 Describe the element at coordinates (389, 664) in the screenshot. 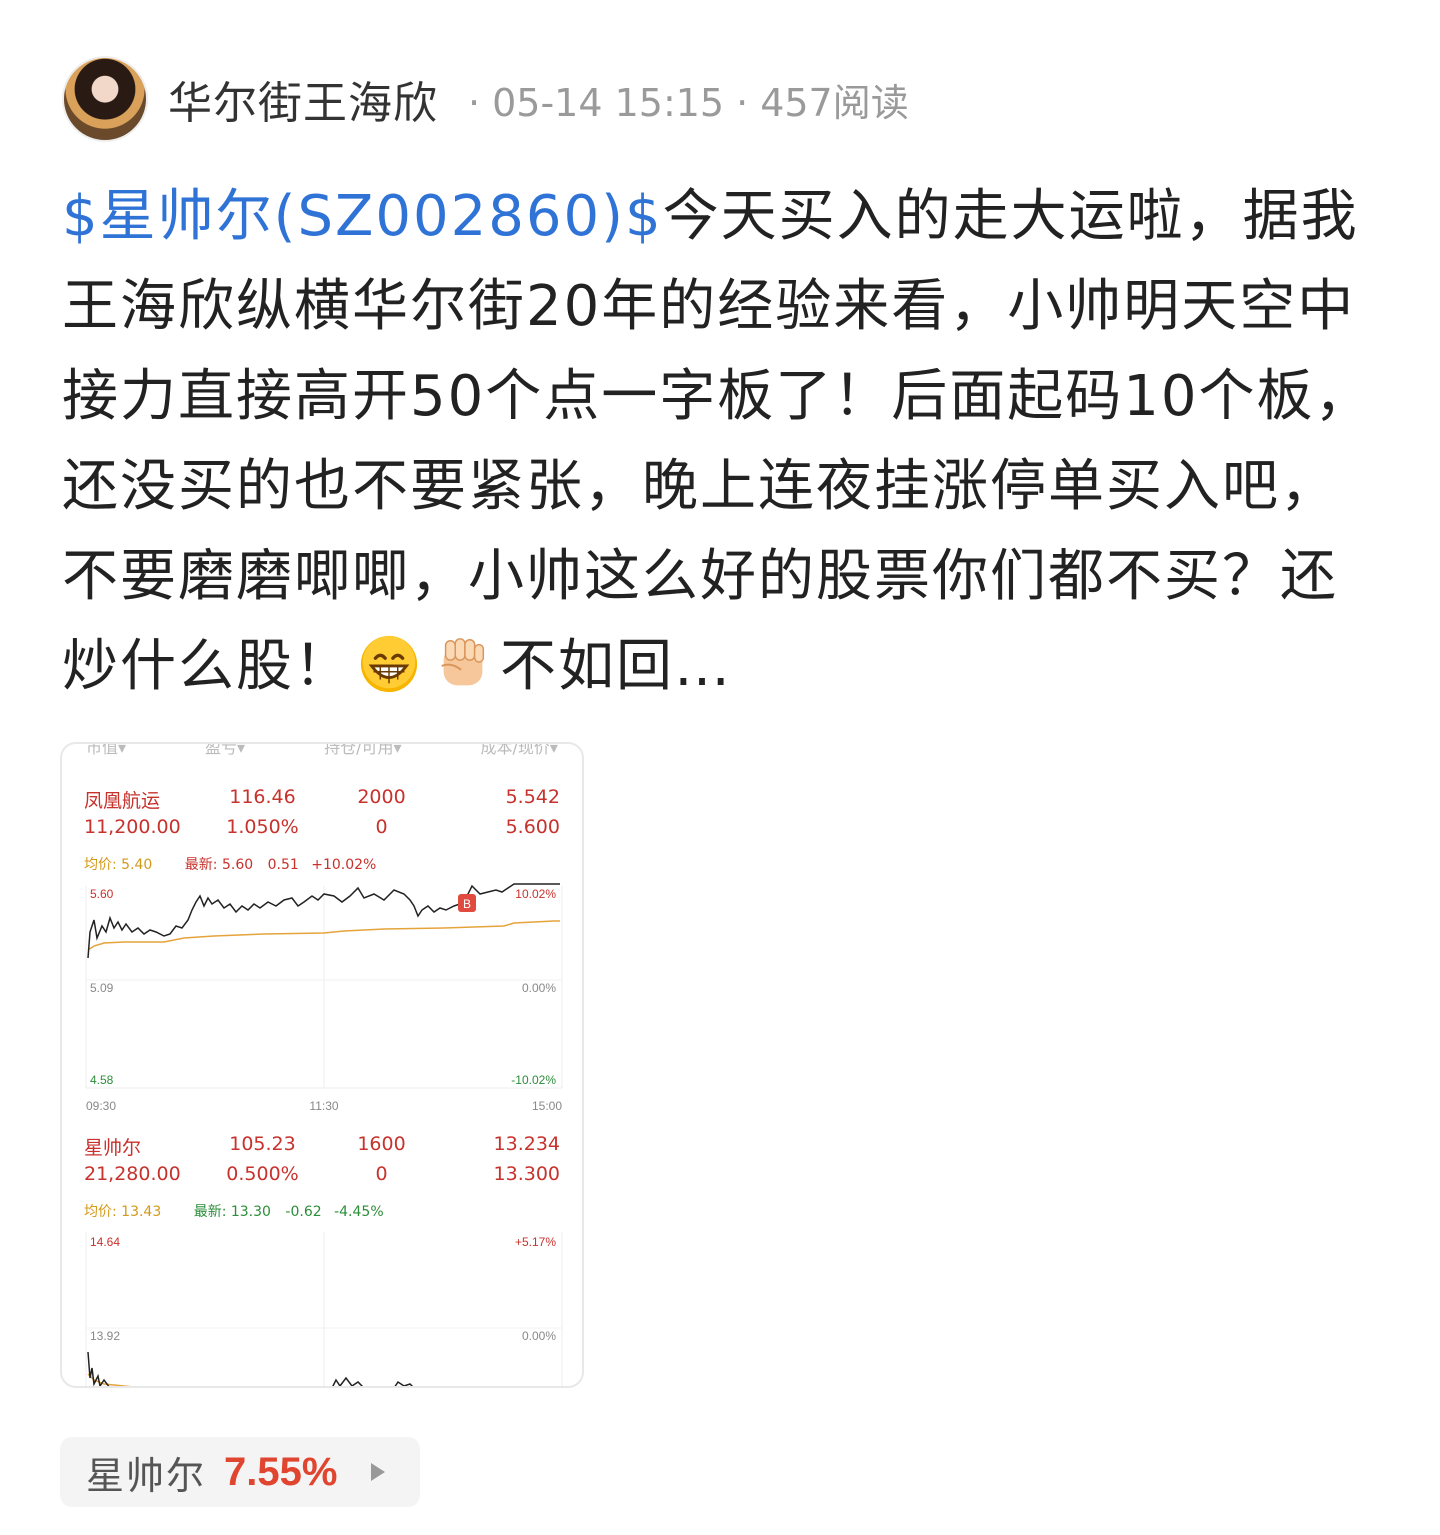

I see `grinning-face-icon` at that location.